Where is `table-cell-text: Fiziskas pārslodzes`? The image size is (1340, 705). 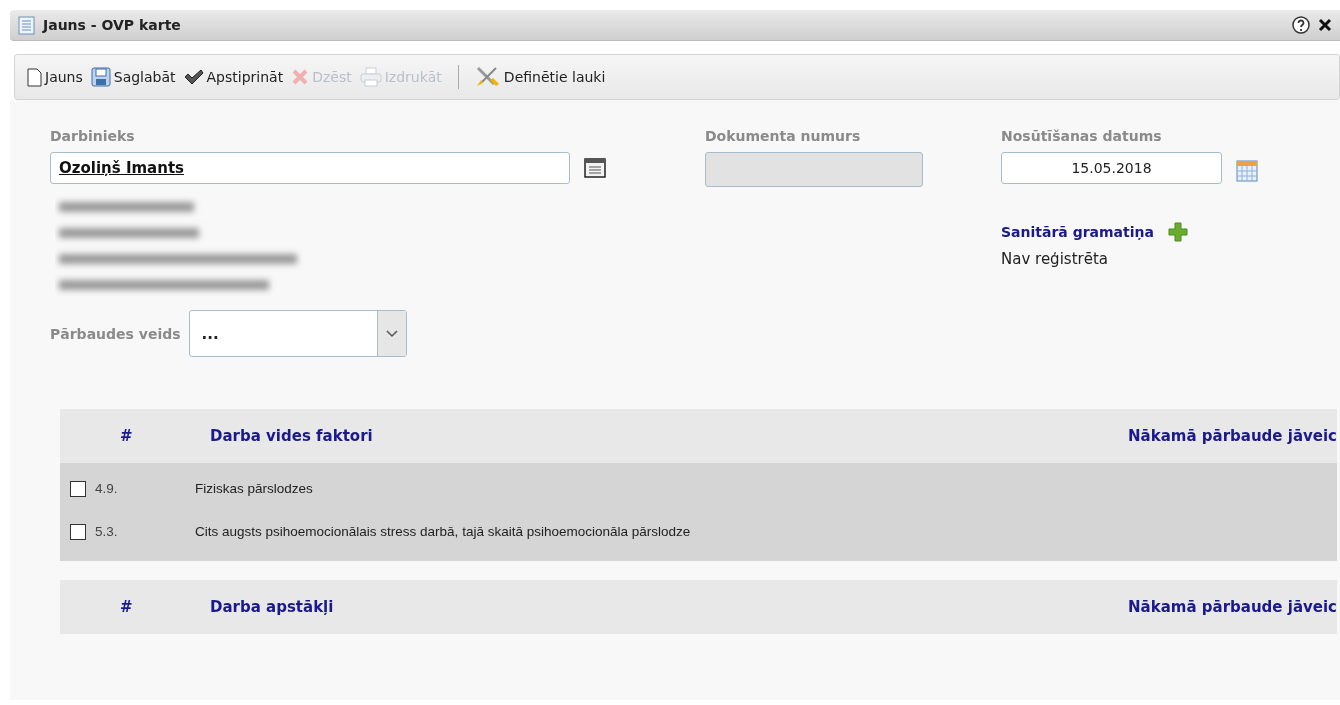 table-cell-text: Fiziskas pārslodzes is located at coordinates (254, 488).